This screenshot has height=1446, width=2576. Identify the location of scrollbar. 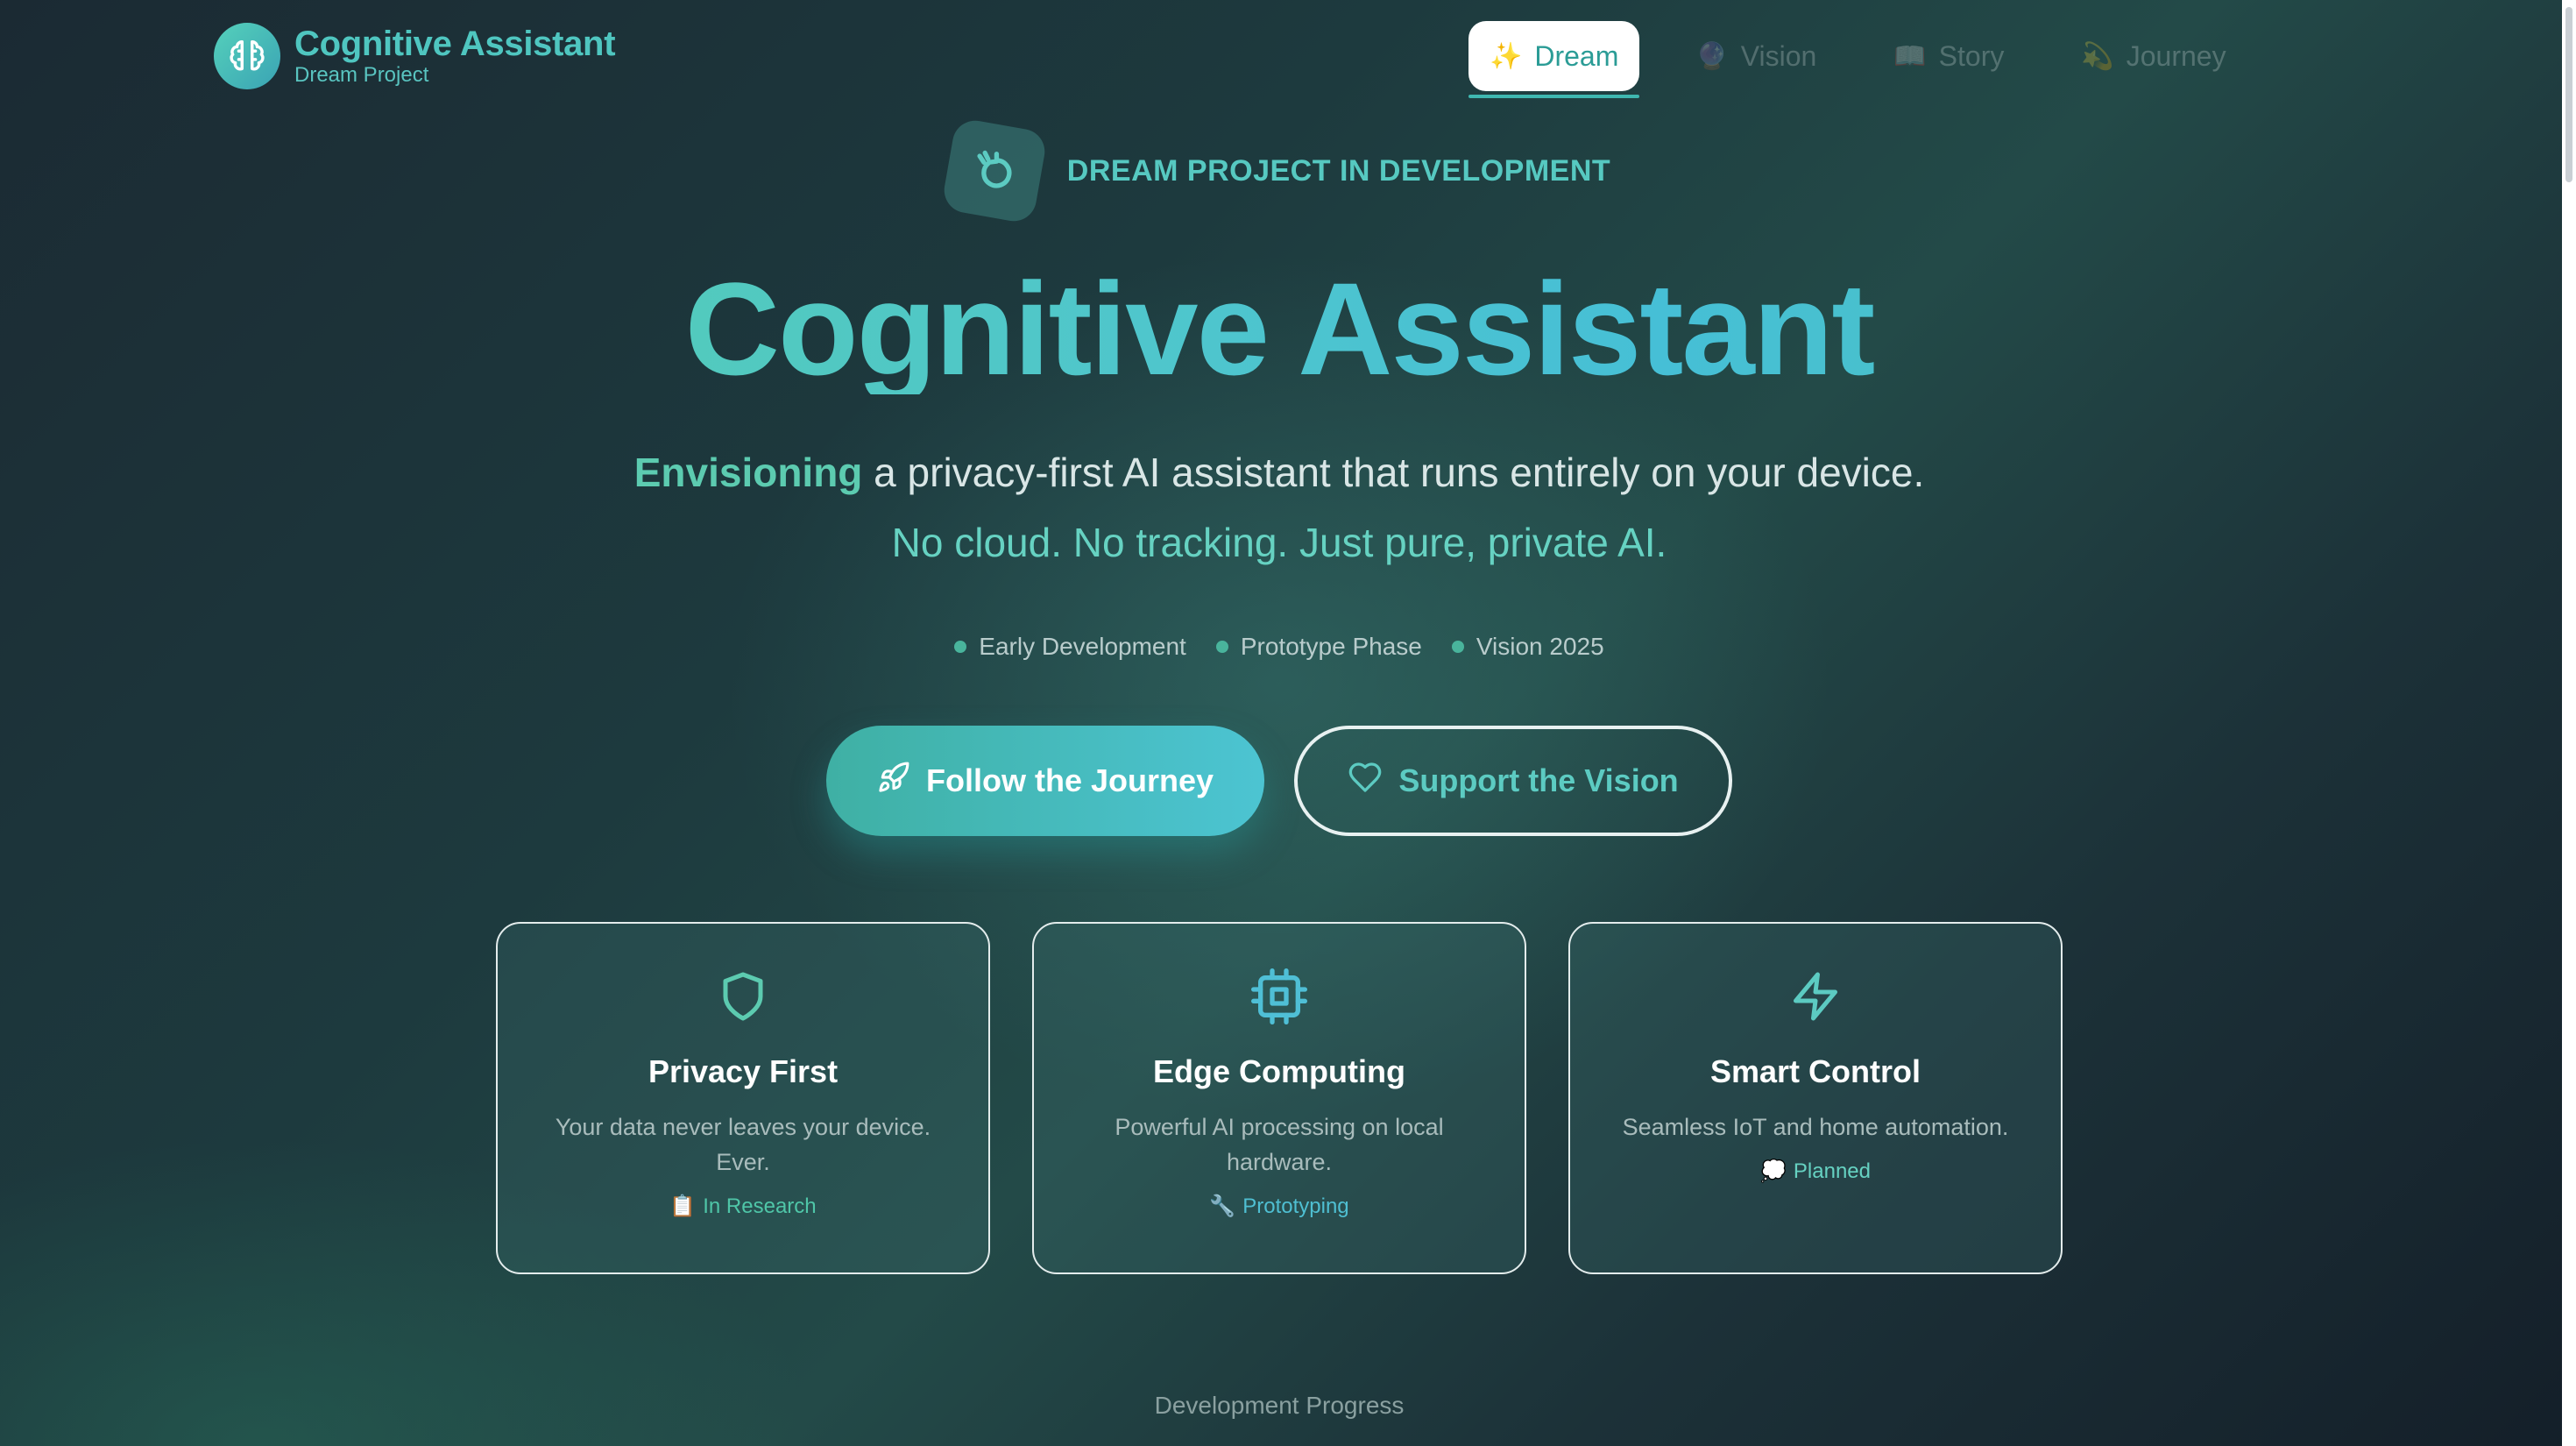
(2569, 723).